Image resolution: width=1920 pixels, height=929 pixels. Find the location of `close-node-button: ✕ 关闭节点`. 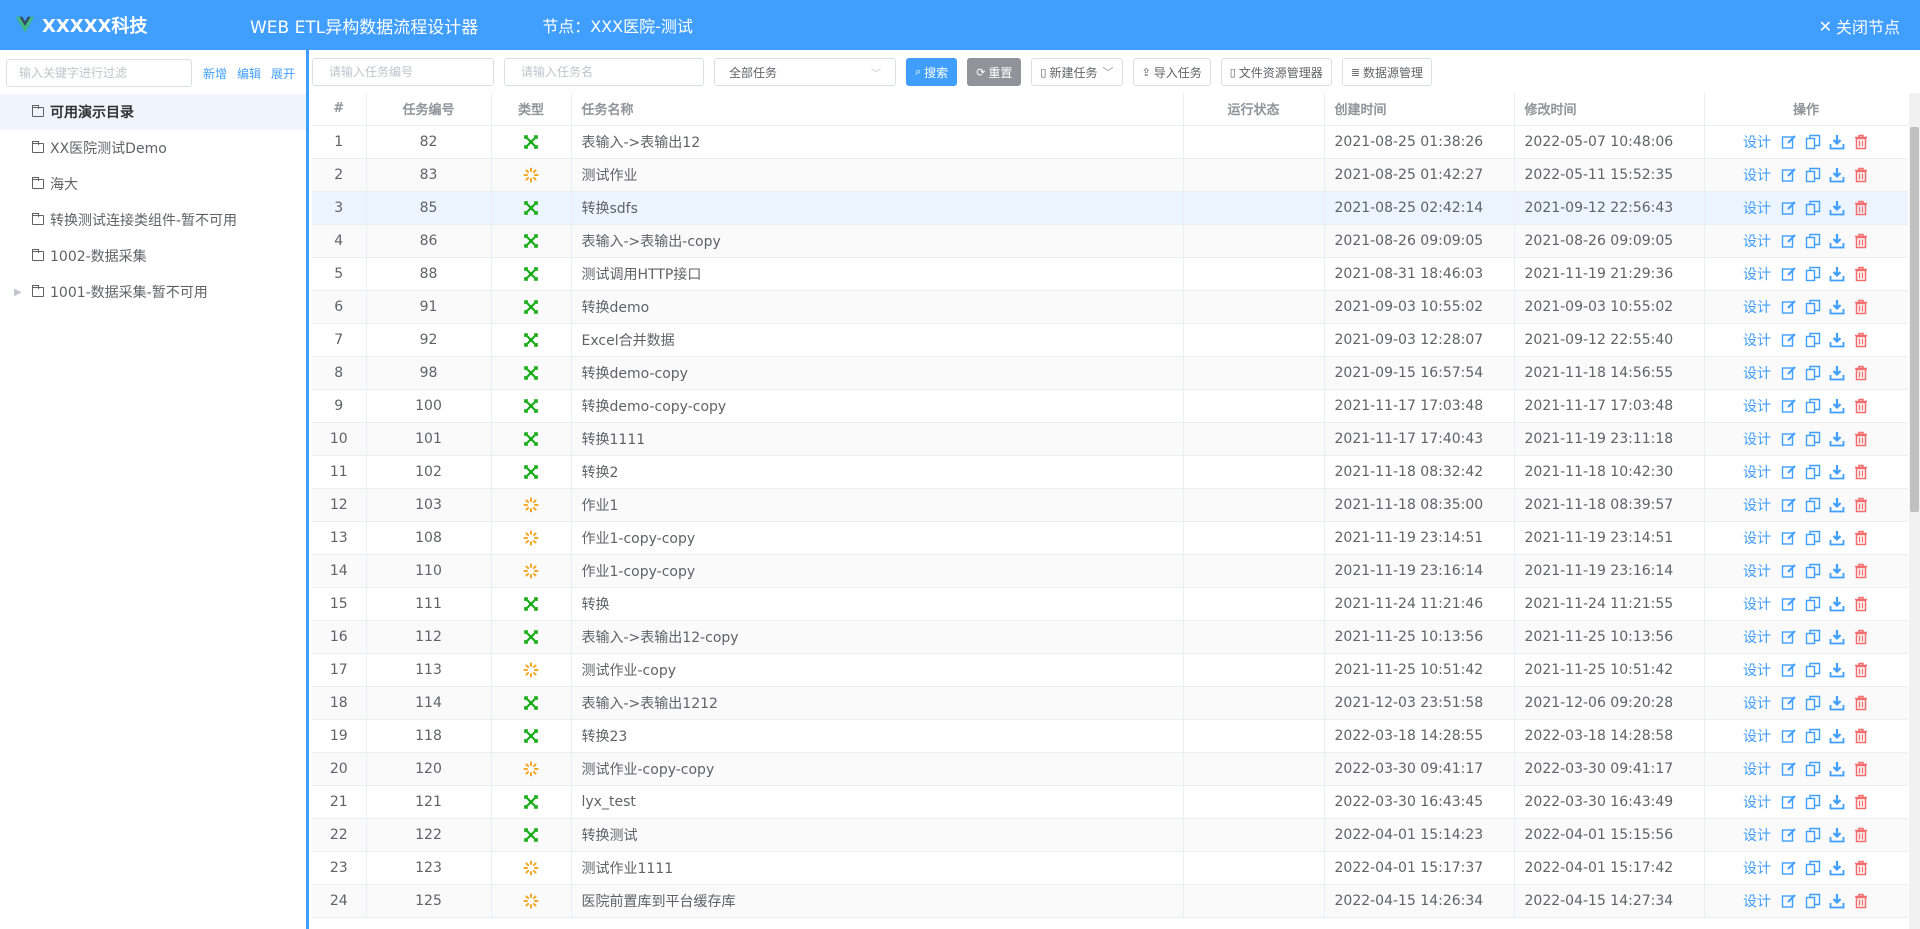

close-node-button: ✕ 关闭节点 is located at coordinates (1859, 26).